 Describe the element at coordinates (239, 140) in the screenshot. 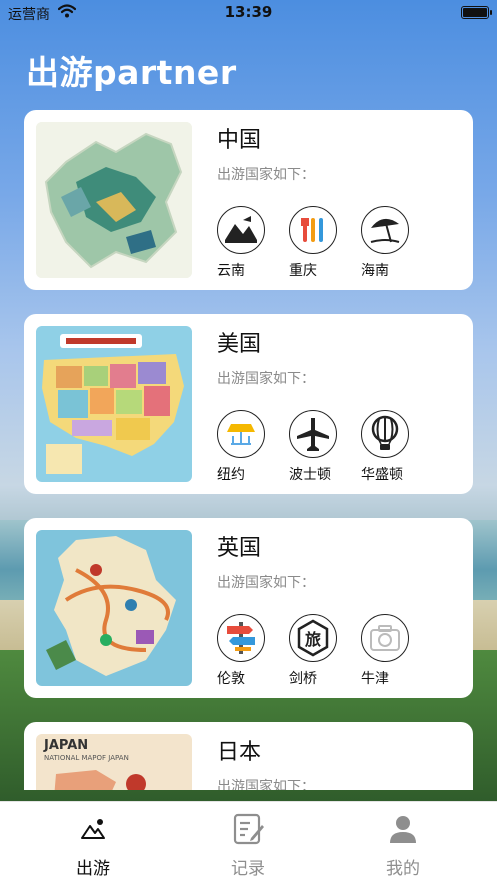

I see `country-name: 中国` at that location.